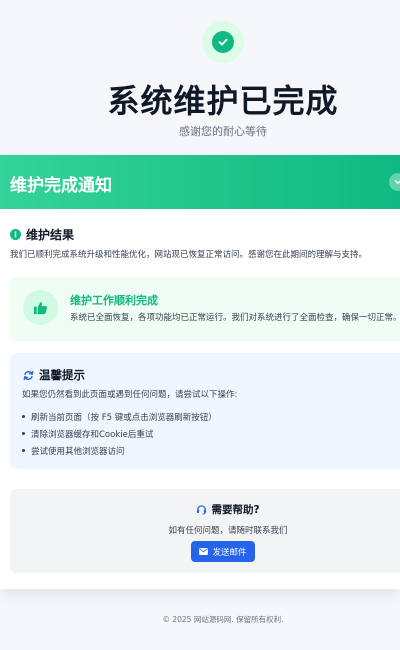  What do you see at coordinates (92, 434) in the screenshot?
I see `list-item-text: 清除浏览器缓存和Cookie后重试` at bounding box center [92, 434].